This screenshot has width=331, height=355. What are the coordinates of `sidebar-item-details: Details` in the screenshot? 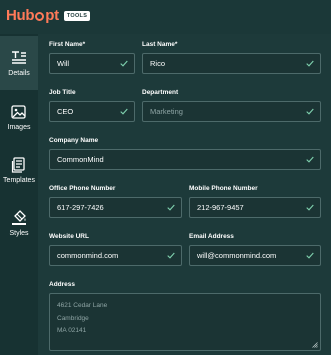 It's located at (19, 63).